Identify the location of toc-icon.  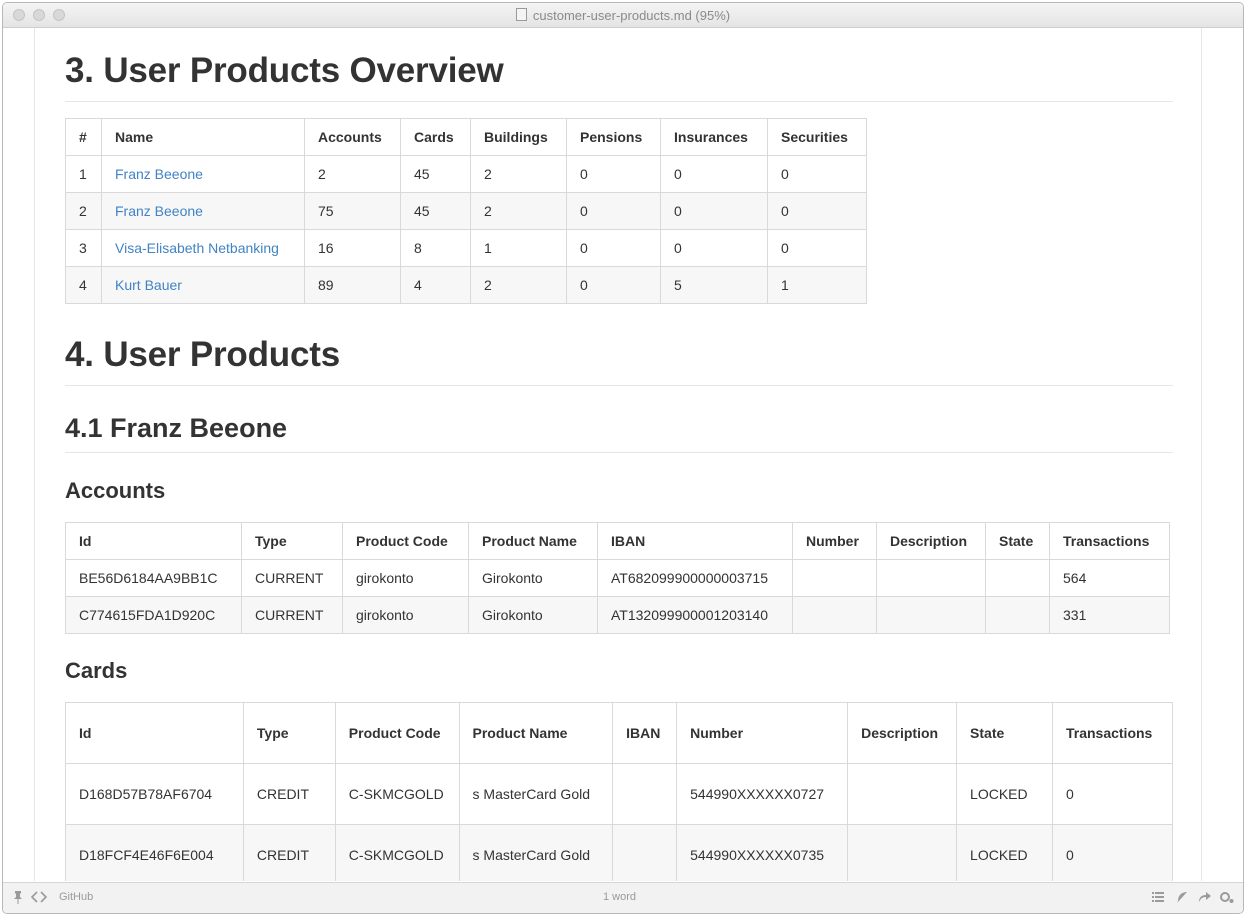
(1158, 897).